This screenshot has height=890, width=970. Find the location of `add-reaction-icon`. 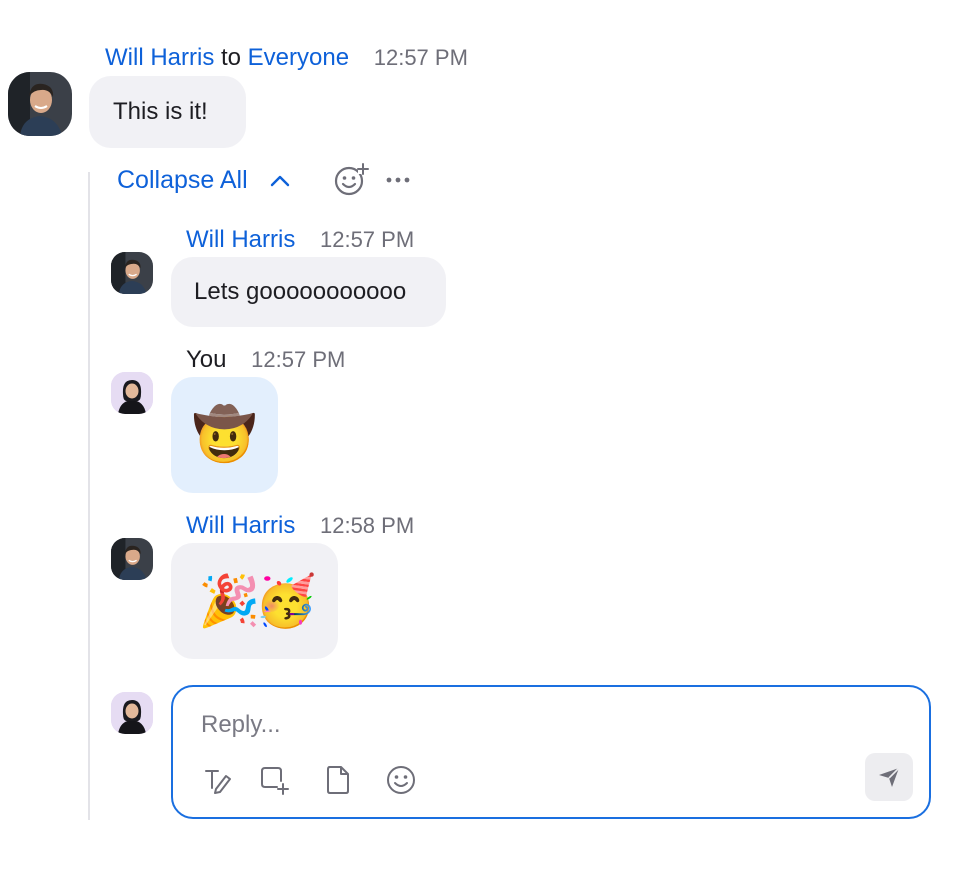

add-reaction-icon is located at coordinates (351, 180).